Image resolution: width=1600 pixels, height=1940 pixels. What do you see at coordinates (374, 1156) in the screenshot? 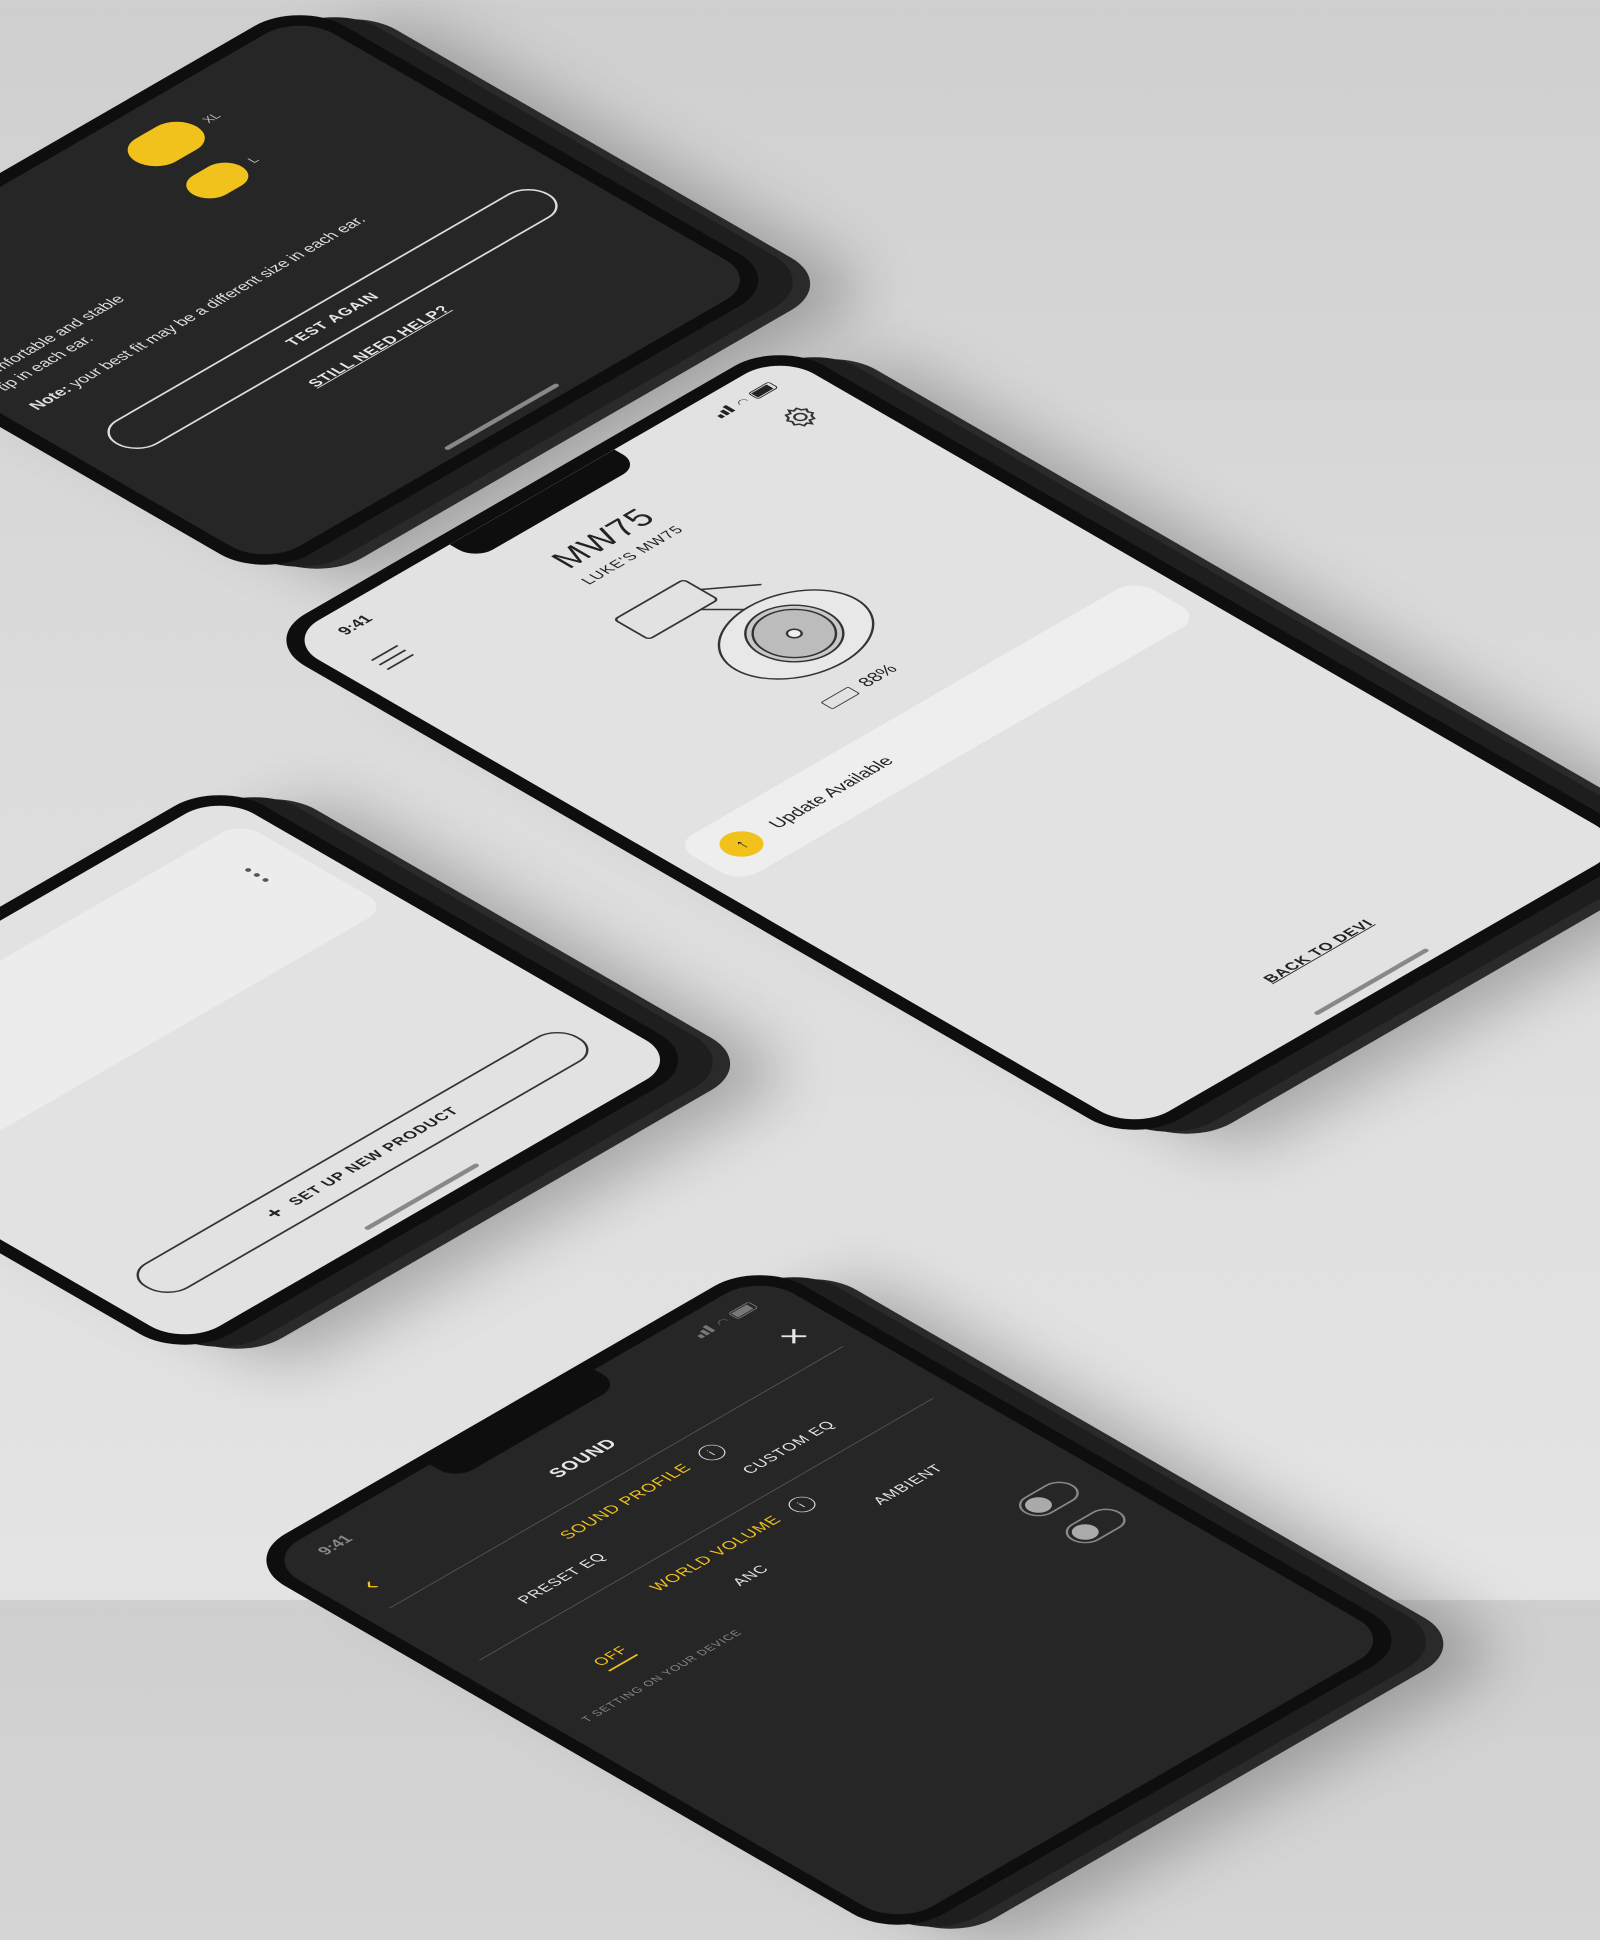
I see `set-up-label: SET UP NEW PRODUCT` at bounding box center [374, 1156].